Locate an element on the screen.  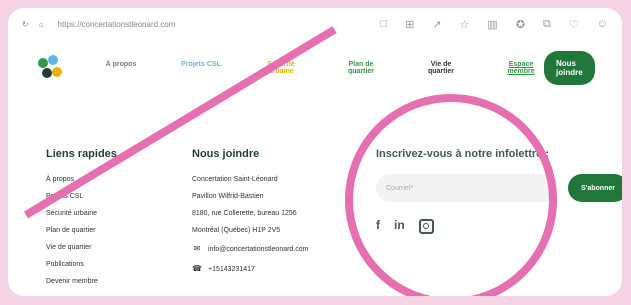
heart-icon: ♡ is located at coordinates (574, 24).